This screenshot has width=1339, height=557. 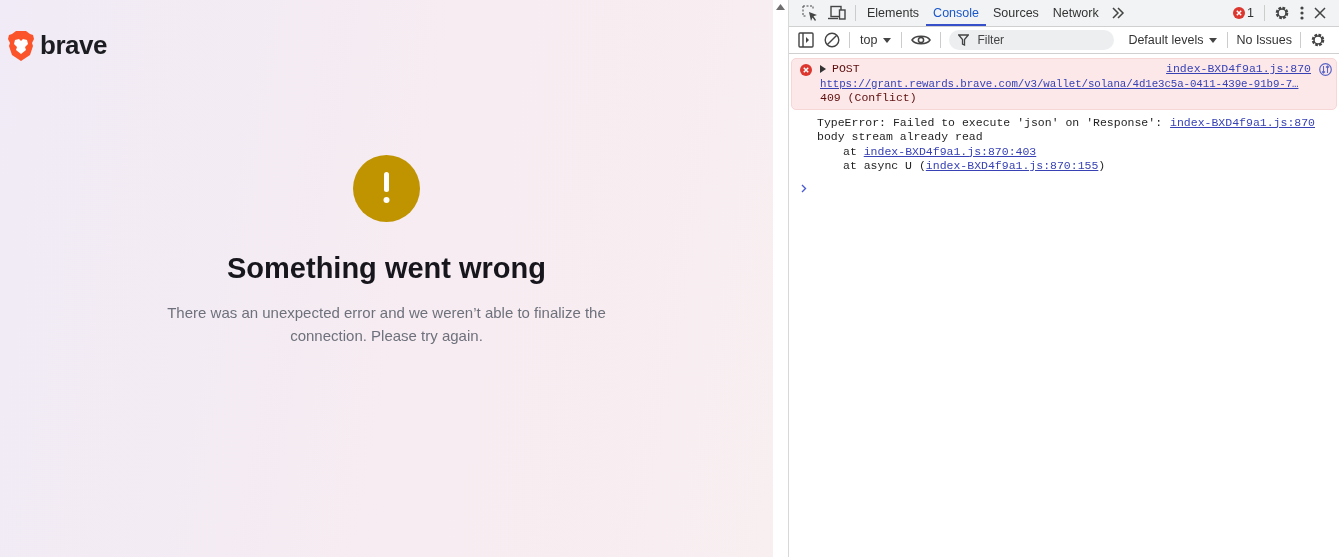 What do you see at coordinates (990, 122) in the screenshot?
I see `error-text: TypeError: Failed to execute 'json' on 'Response':` at bounding box center [990, 122].